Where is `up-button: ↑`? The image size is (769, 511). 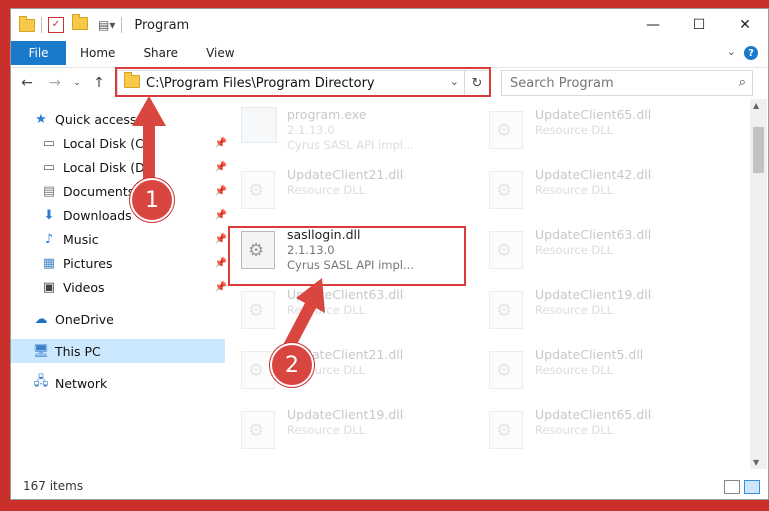
up-button: ↑ is located at coordinates (99, 83).